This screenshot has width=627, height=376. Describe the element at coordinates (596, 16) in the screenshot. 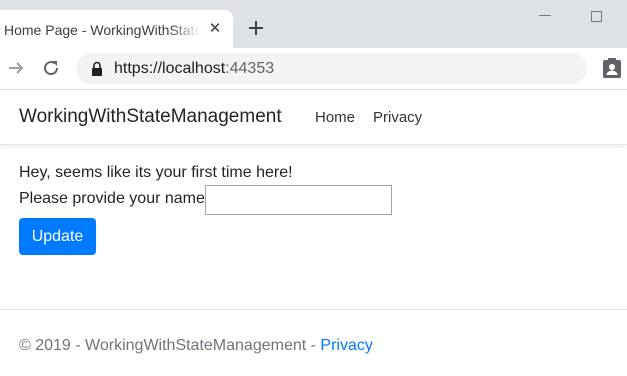

I see `maximize-icon` at that location.